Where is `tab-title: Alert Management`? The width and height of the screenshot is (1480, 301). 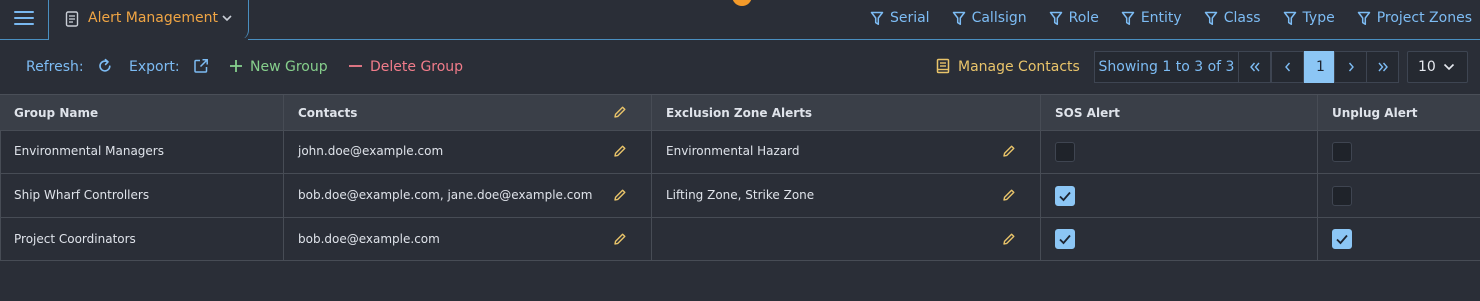
tab-title: Alert Management is located at coordinates (153, 18).